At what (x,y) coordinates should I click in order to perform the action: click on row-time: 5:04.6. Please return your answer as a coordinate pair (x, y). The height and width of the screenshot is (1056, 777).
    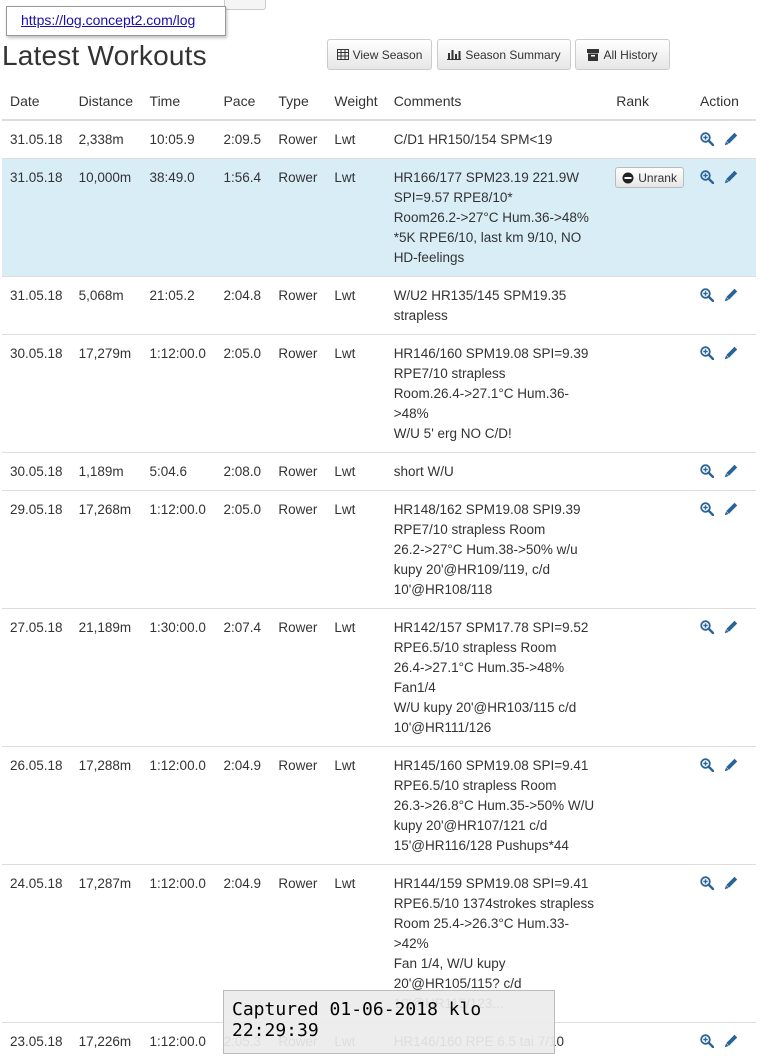
    Looking at the image, I should click on (178, 471).